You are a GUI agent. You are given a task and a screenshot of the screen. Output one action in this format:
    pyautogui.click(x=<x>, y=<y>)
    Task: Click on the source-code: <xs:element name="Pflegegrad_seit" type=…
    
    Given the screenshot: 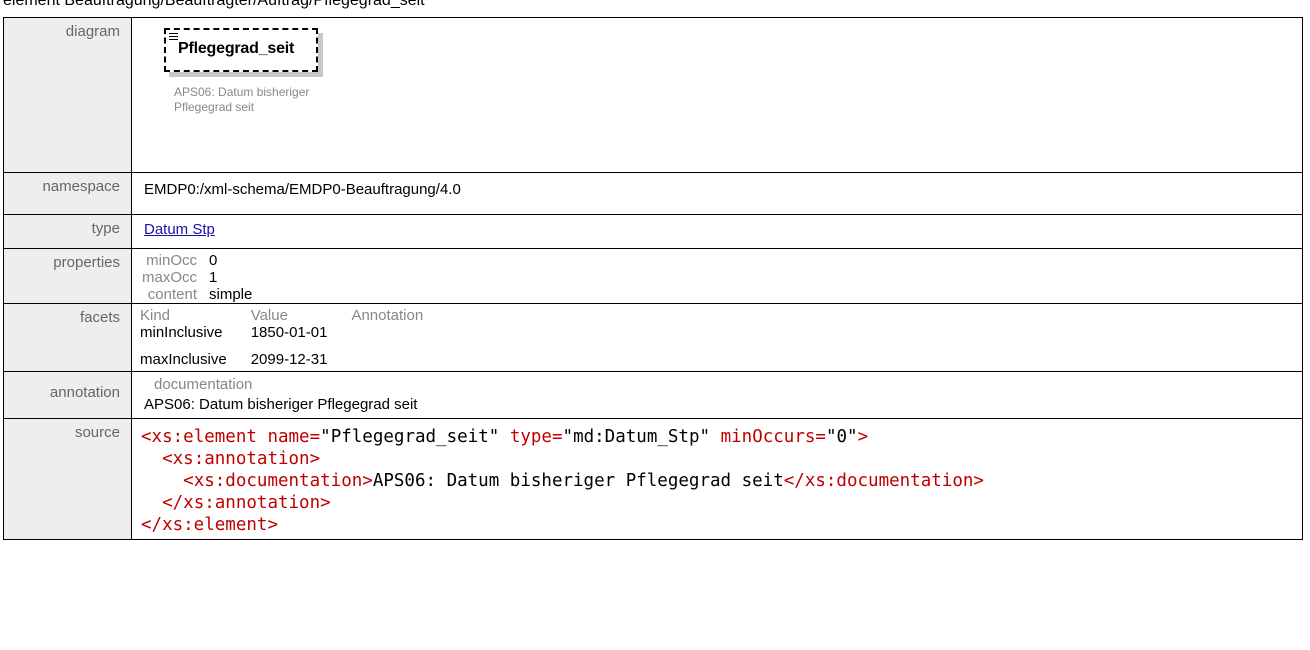 What is the action you would take?
    pyautogui.click(x=562, y=481)
    